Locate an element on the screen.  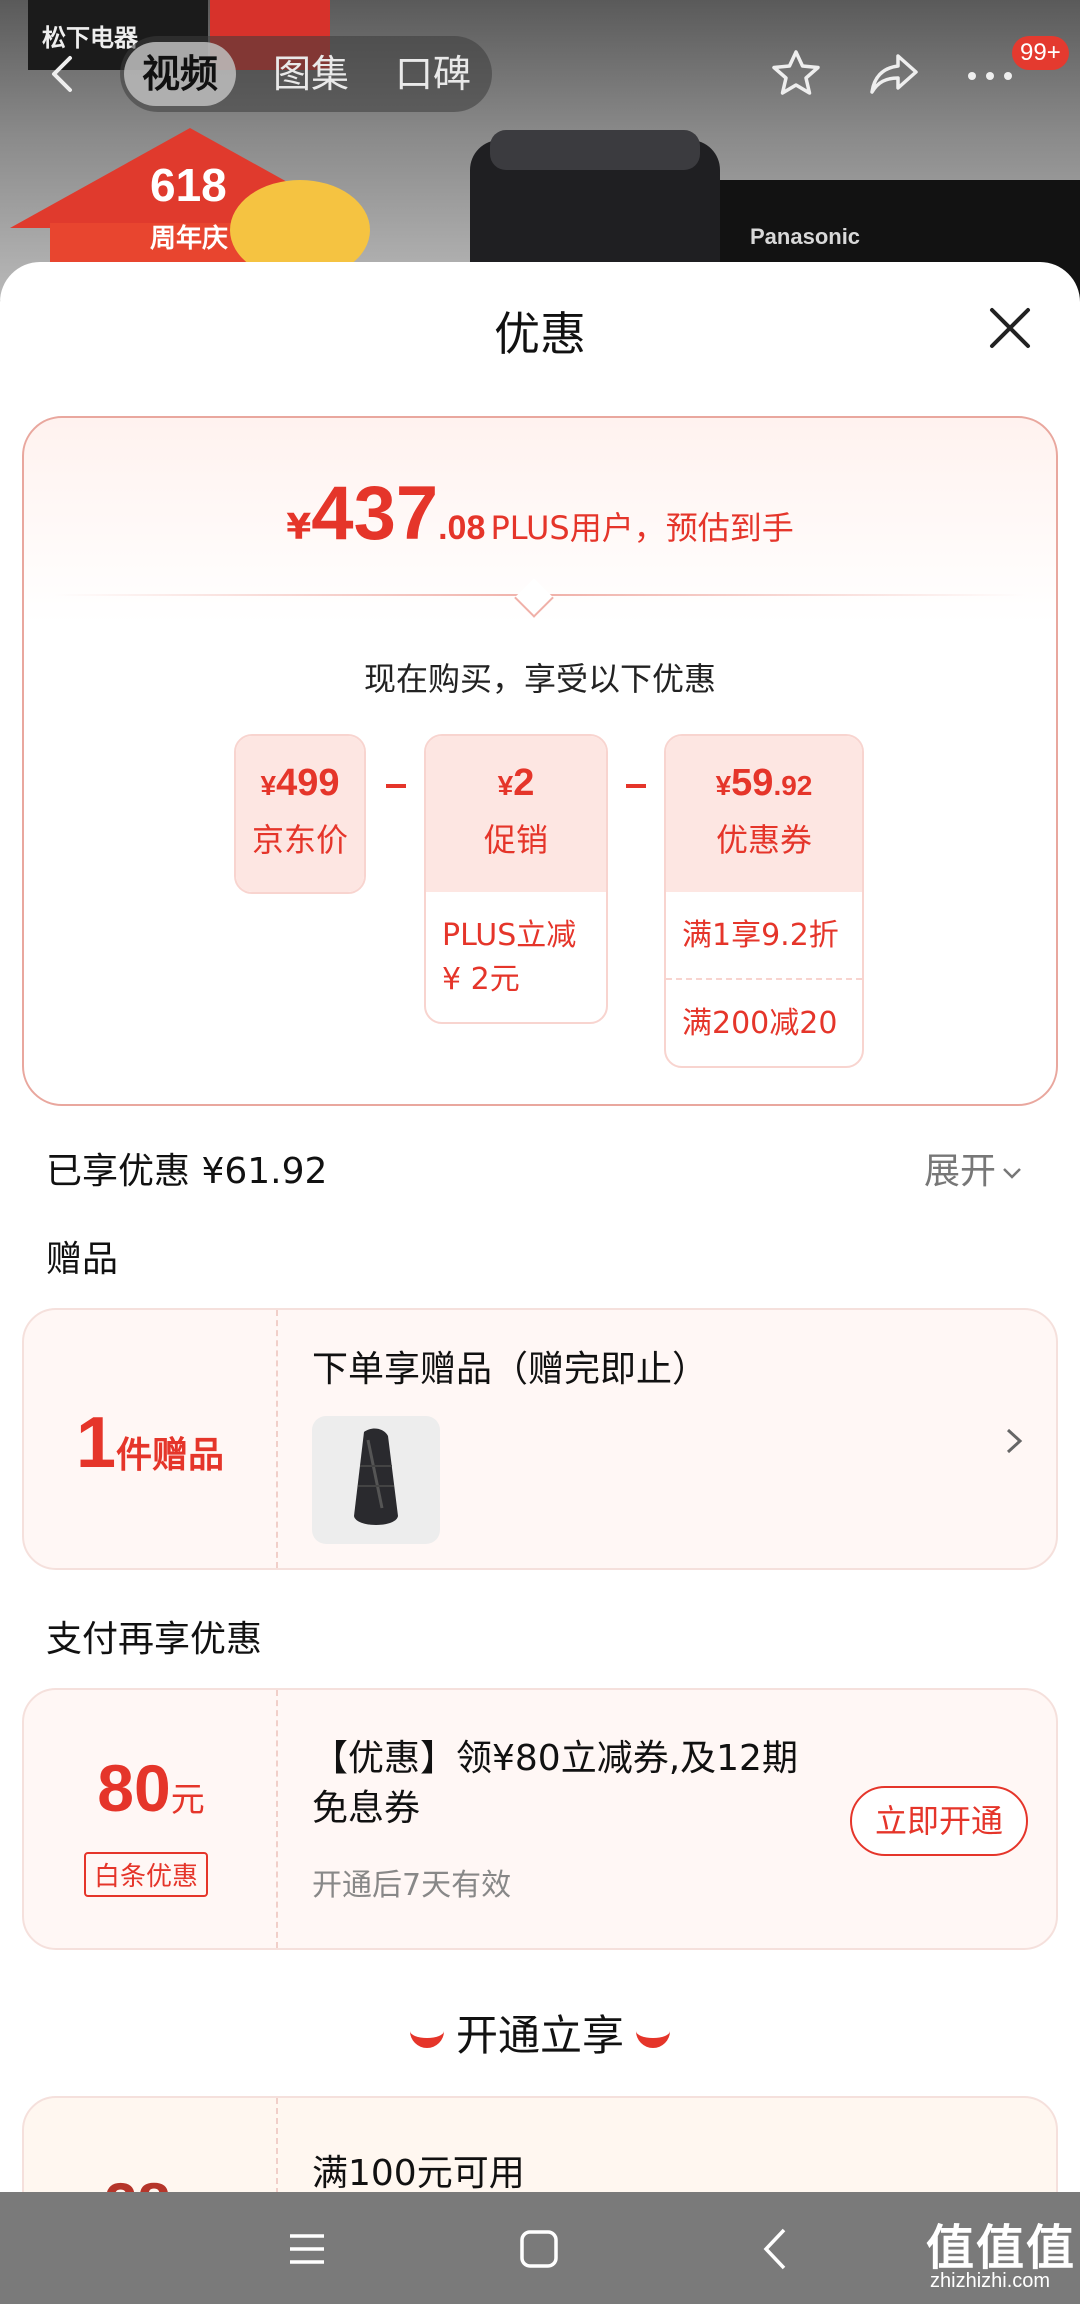
gift-headline: 下单享赠品（赠完即止） is located at coordinates (510, 1369).